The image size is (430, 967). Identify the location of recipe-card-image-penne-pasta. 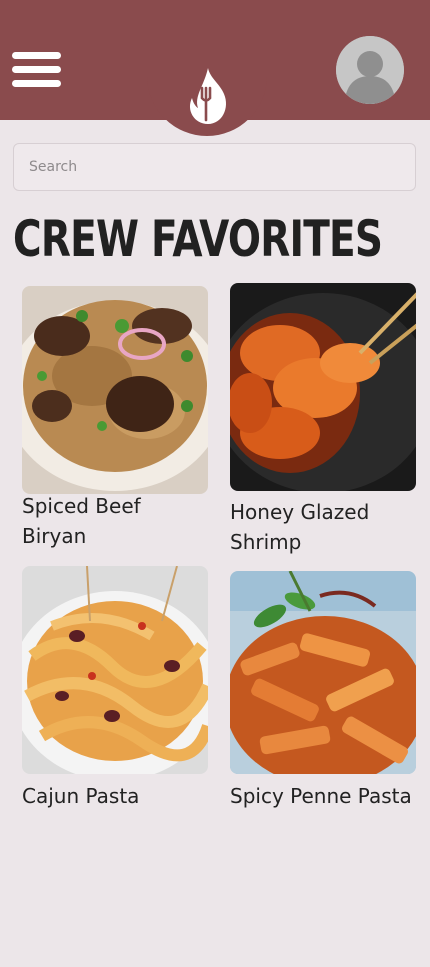
(323, 672).